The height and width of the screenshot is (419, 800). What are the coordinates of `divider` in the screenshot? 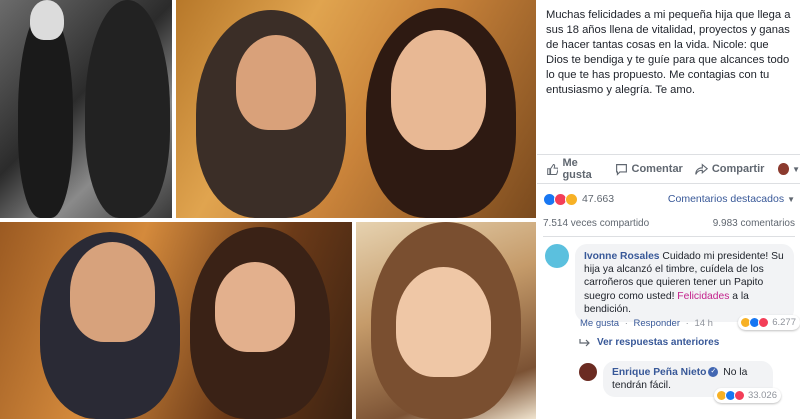 It's located at (669, 236).